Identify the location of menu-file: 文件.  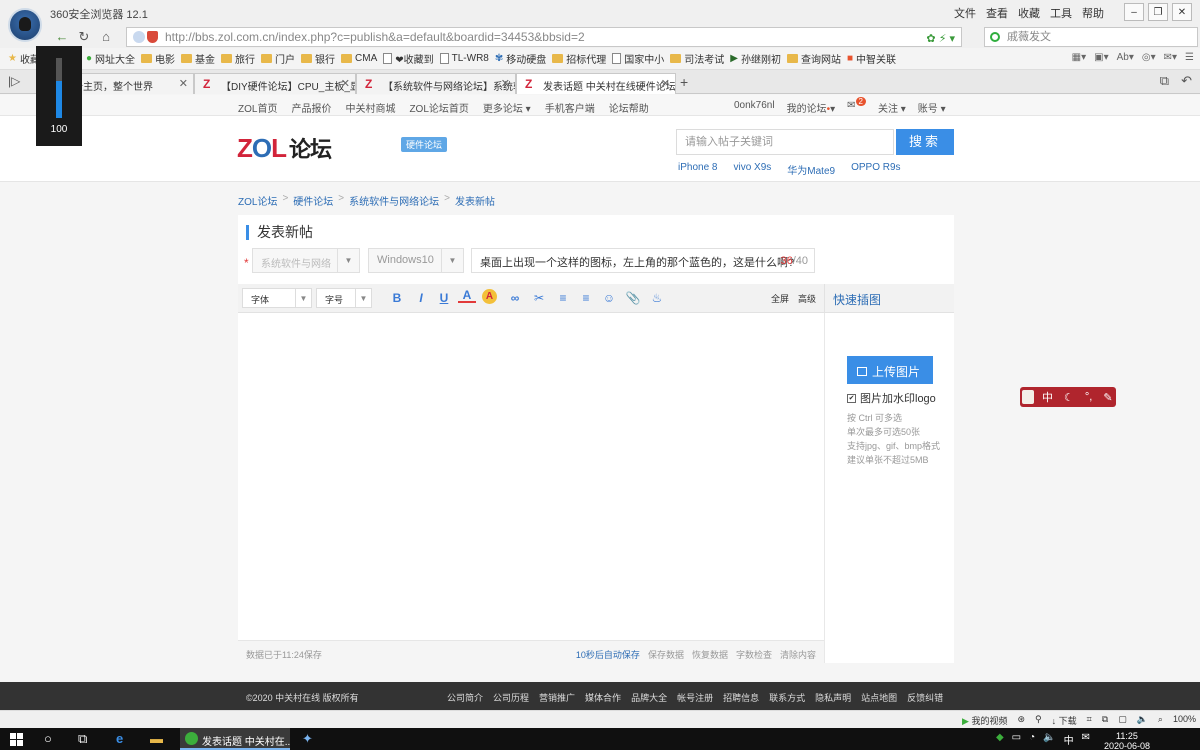
(965, 13).